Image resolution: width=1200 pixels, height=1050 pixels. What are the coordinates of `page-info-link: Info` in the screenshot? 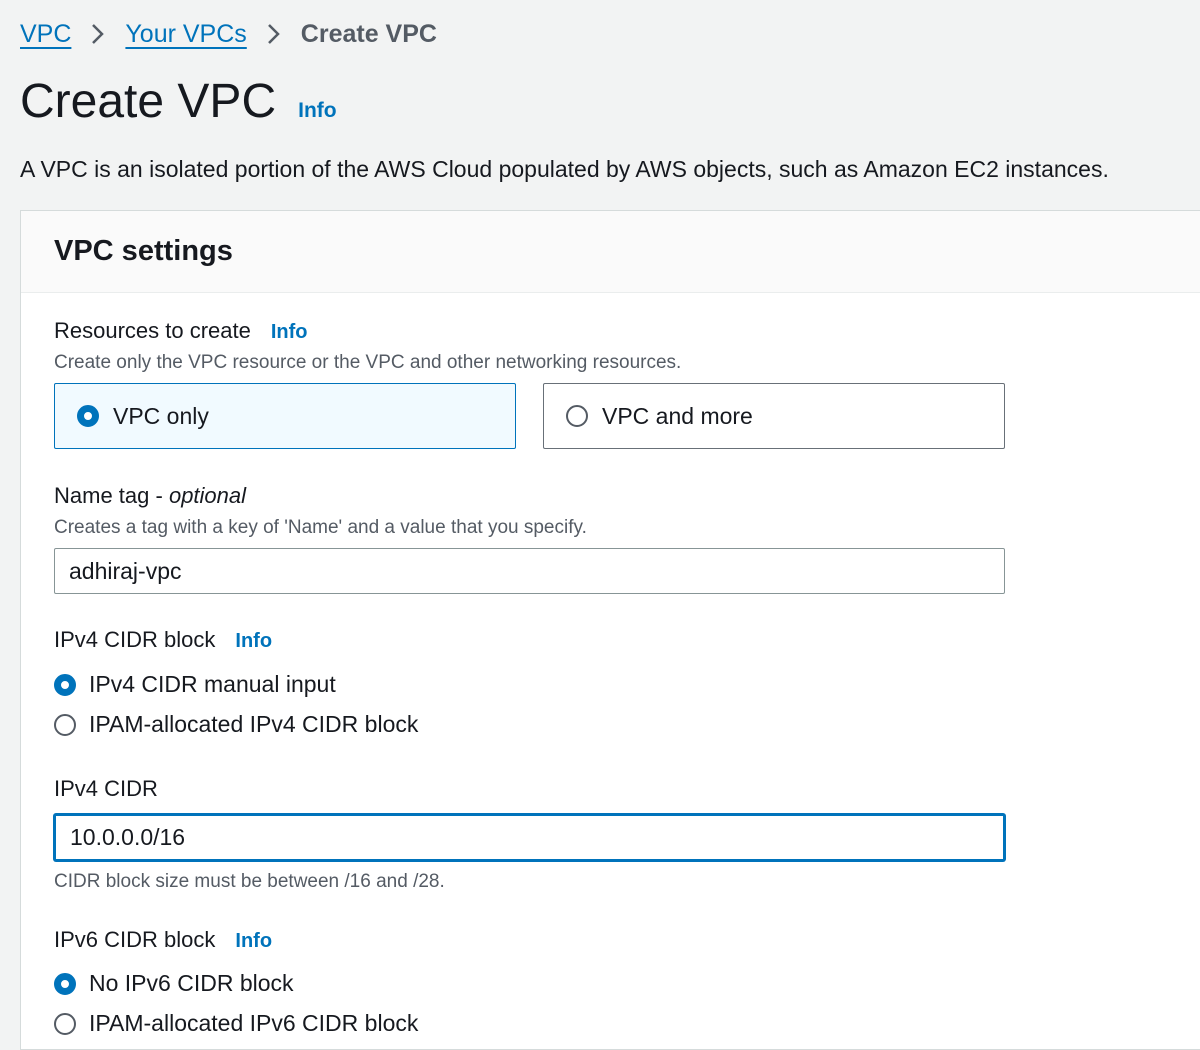 It's located at (317, 111).